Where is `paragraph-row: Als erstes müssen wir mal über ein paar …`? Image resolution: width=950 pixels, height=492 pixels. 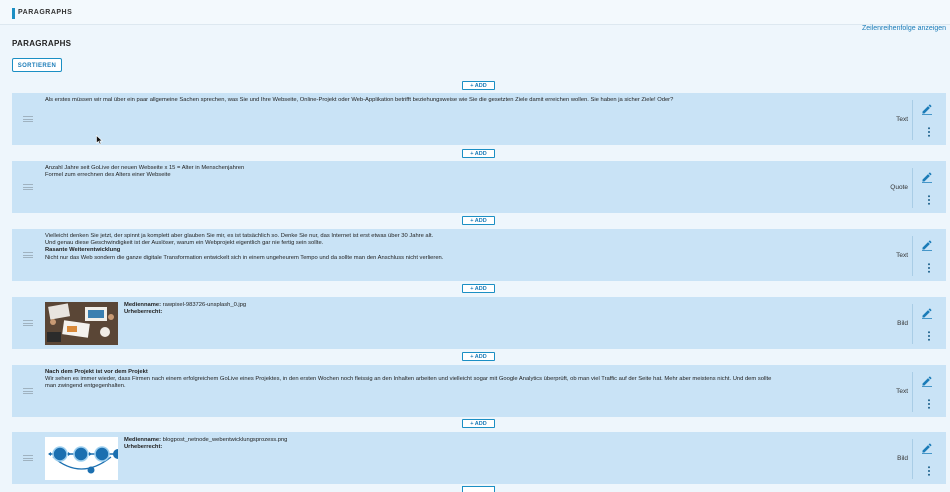
paragraph-row: Als erstes müssen wir mal über ein paar … is located at coordinates (479, 119).